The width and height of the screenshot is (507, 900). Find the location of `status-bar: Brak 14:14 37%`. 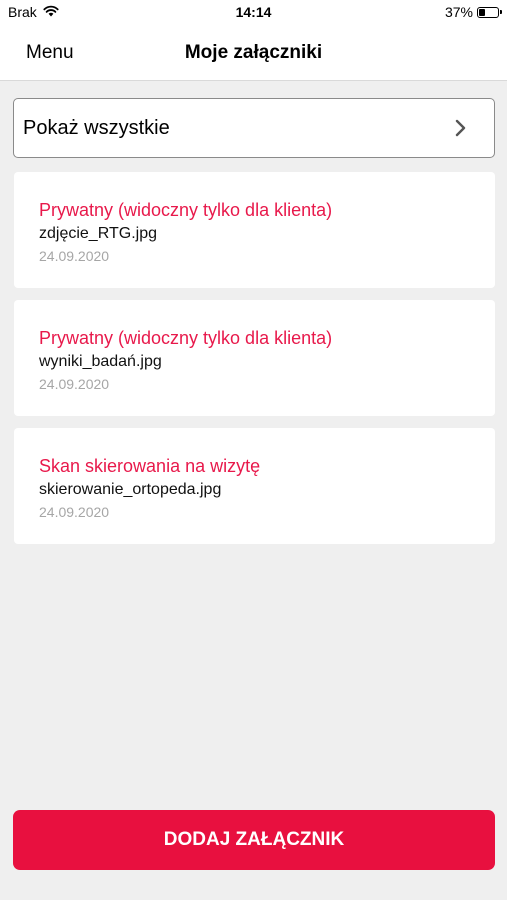

status-bar: Brak 14:14 37% is located at coordinates (253, 12).